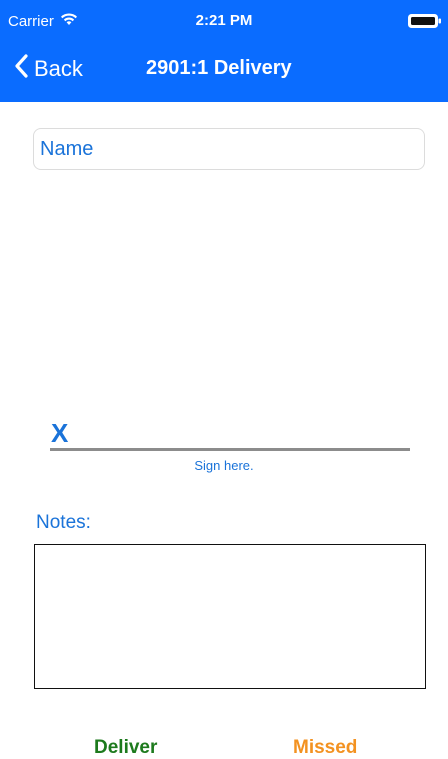 Image resolution: width=448 pixels, height=759 pixels. What do you see at coordinates (224, 465) in the screenshot?
I see `signature-caption: Sign here.` at bounding box center [224, 465].